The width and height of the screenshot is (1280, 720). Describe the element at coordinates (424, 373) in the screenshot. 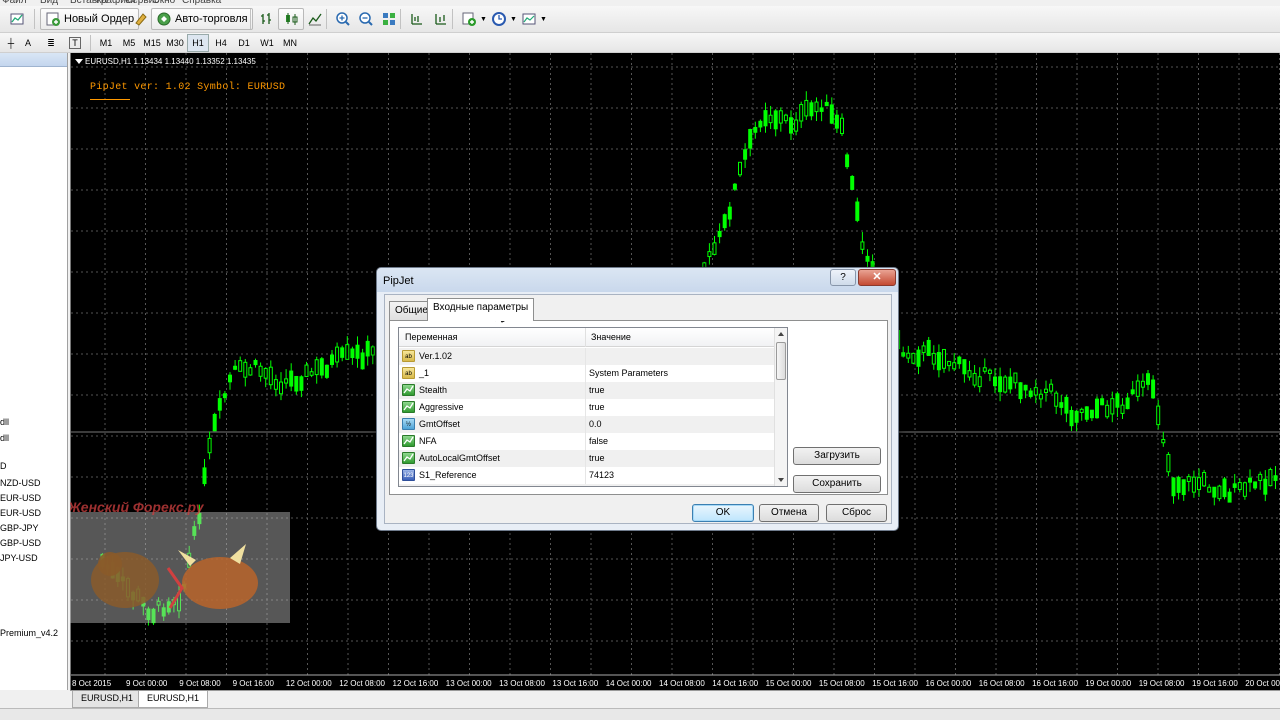

I see `parameter-name: _1` at that location.